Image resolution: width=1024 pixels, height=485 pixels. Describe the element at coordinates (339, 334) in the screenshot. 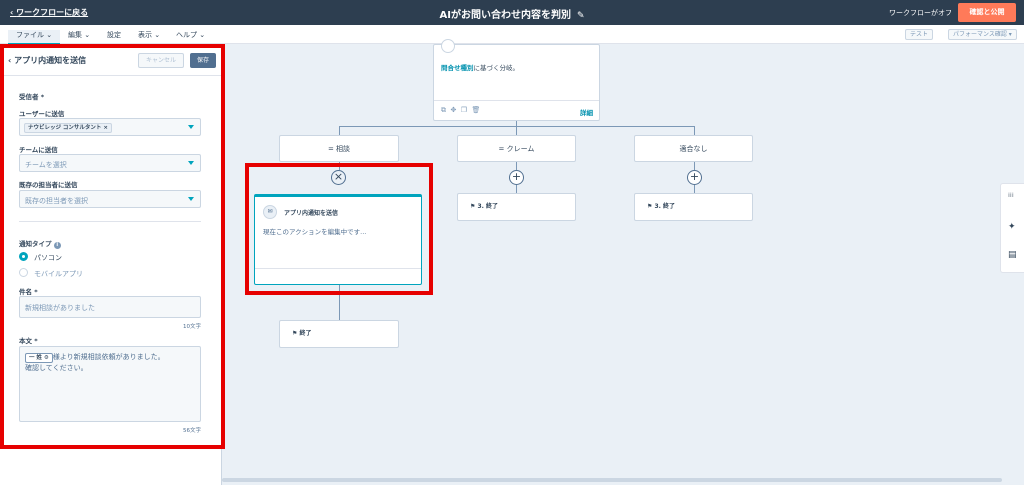

I see `end-node: ⚑ 終了` at that location.